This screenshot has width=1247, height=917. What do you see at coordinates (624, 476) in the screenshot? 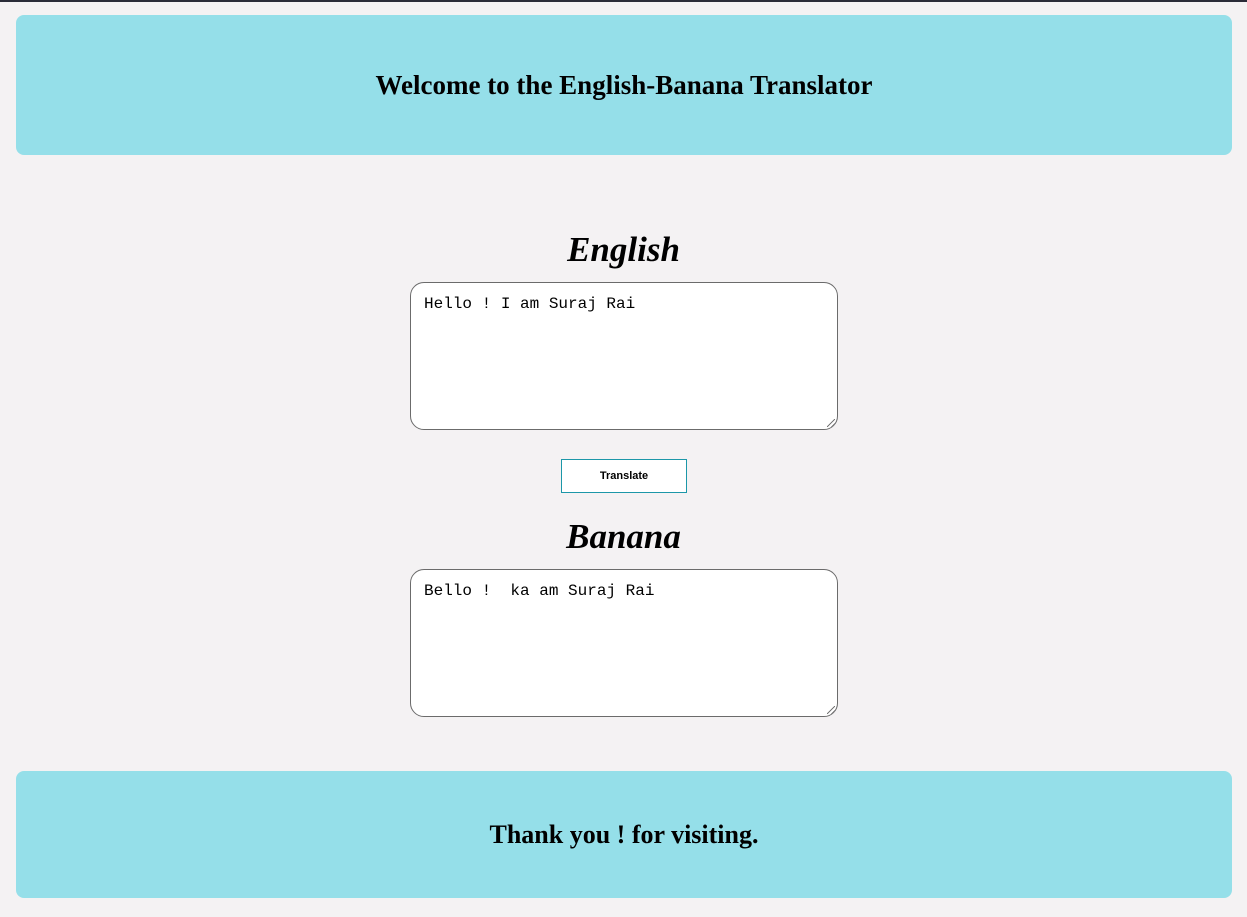
I see `translate-button: Translate` at bounding box center [624, 476].